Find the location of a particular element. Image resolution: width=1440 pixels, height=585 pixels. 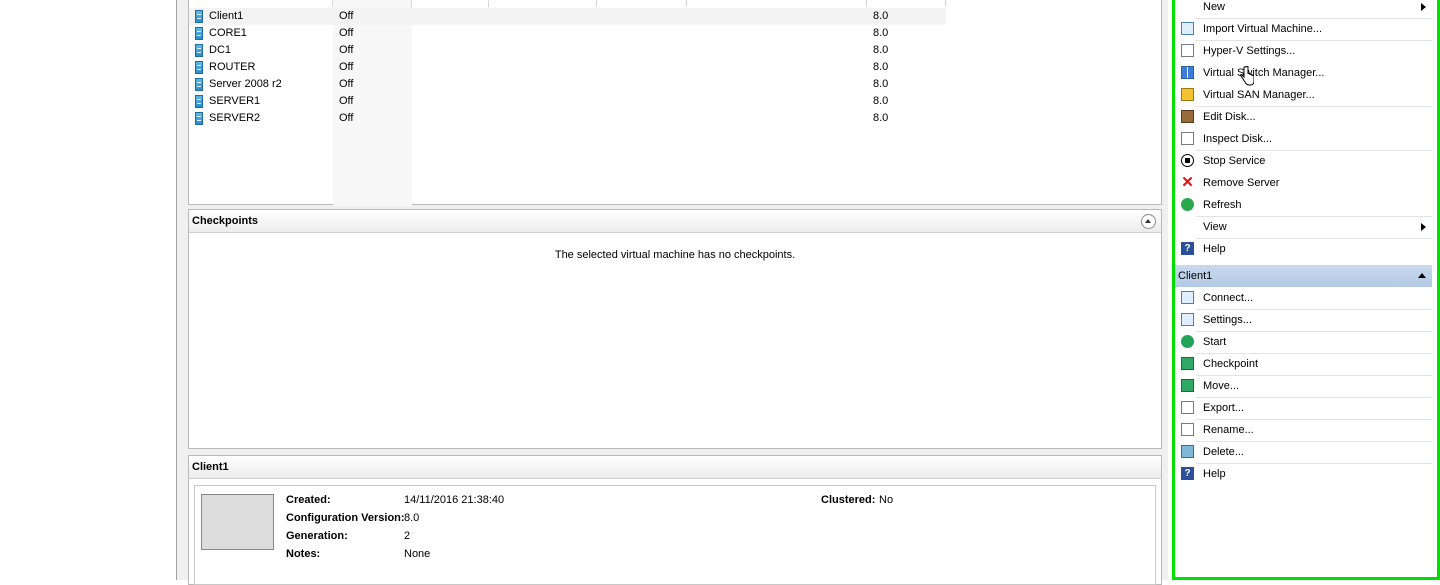

checkpoint-icon is located at coordinates (1187, 363).